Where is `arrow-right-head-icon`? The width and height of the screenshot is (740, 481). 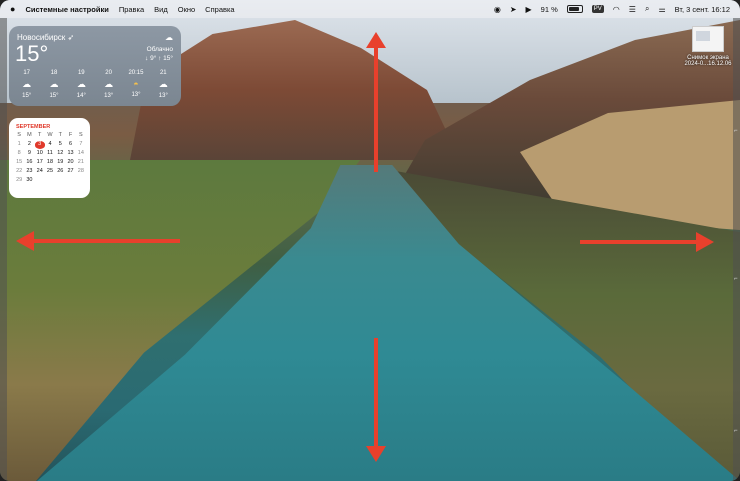 arrow-right-head-icon is located at coordinates (705, 242).